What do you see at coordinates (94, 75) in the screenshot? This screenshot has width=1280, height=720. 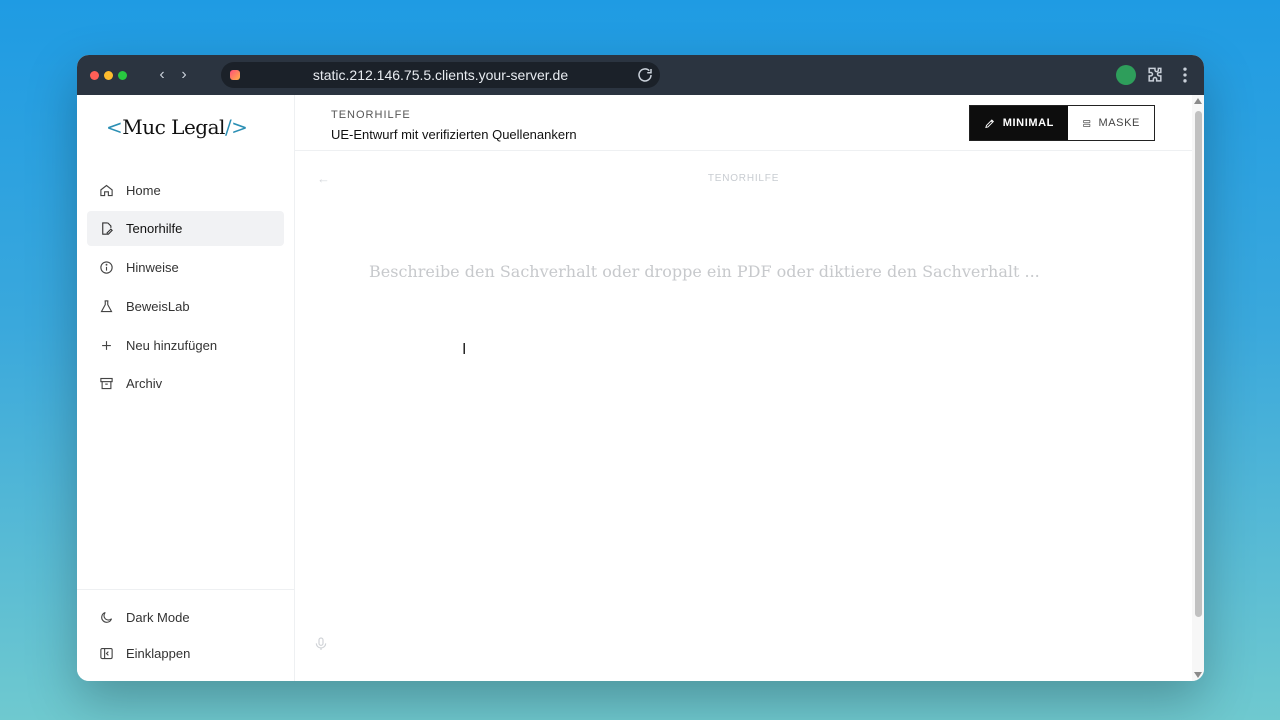 I see `close-window-button` at bounding box center [94, 75].